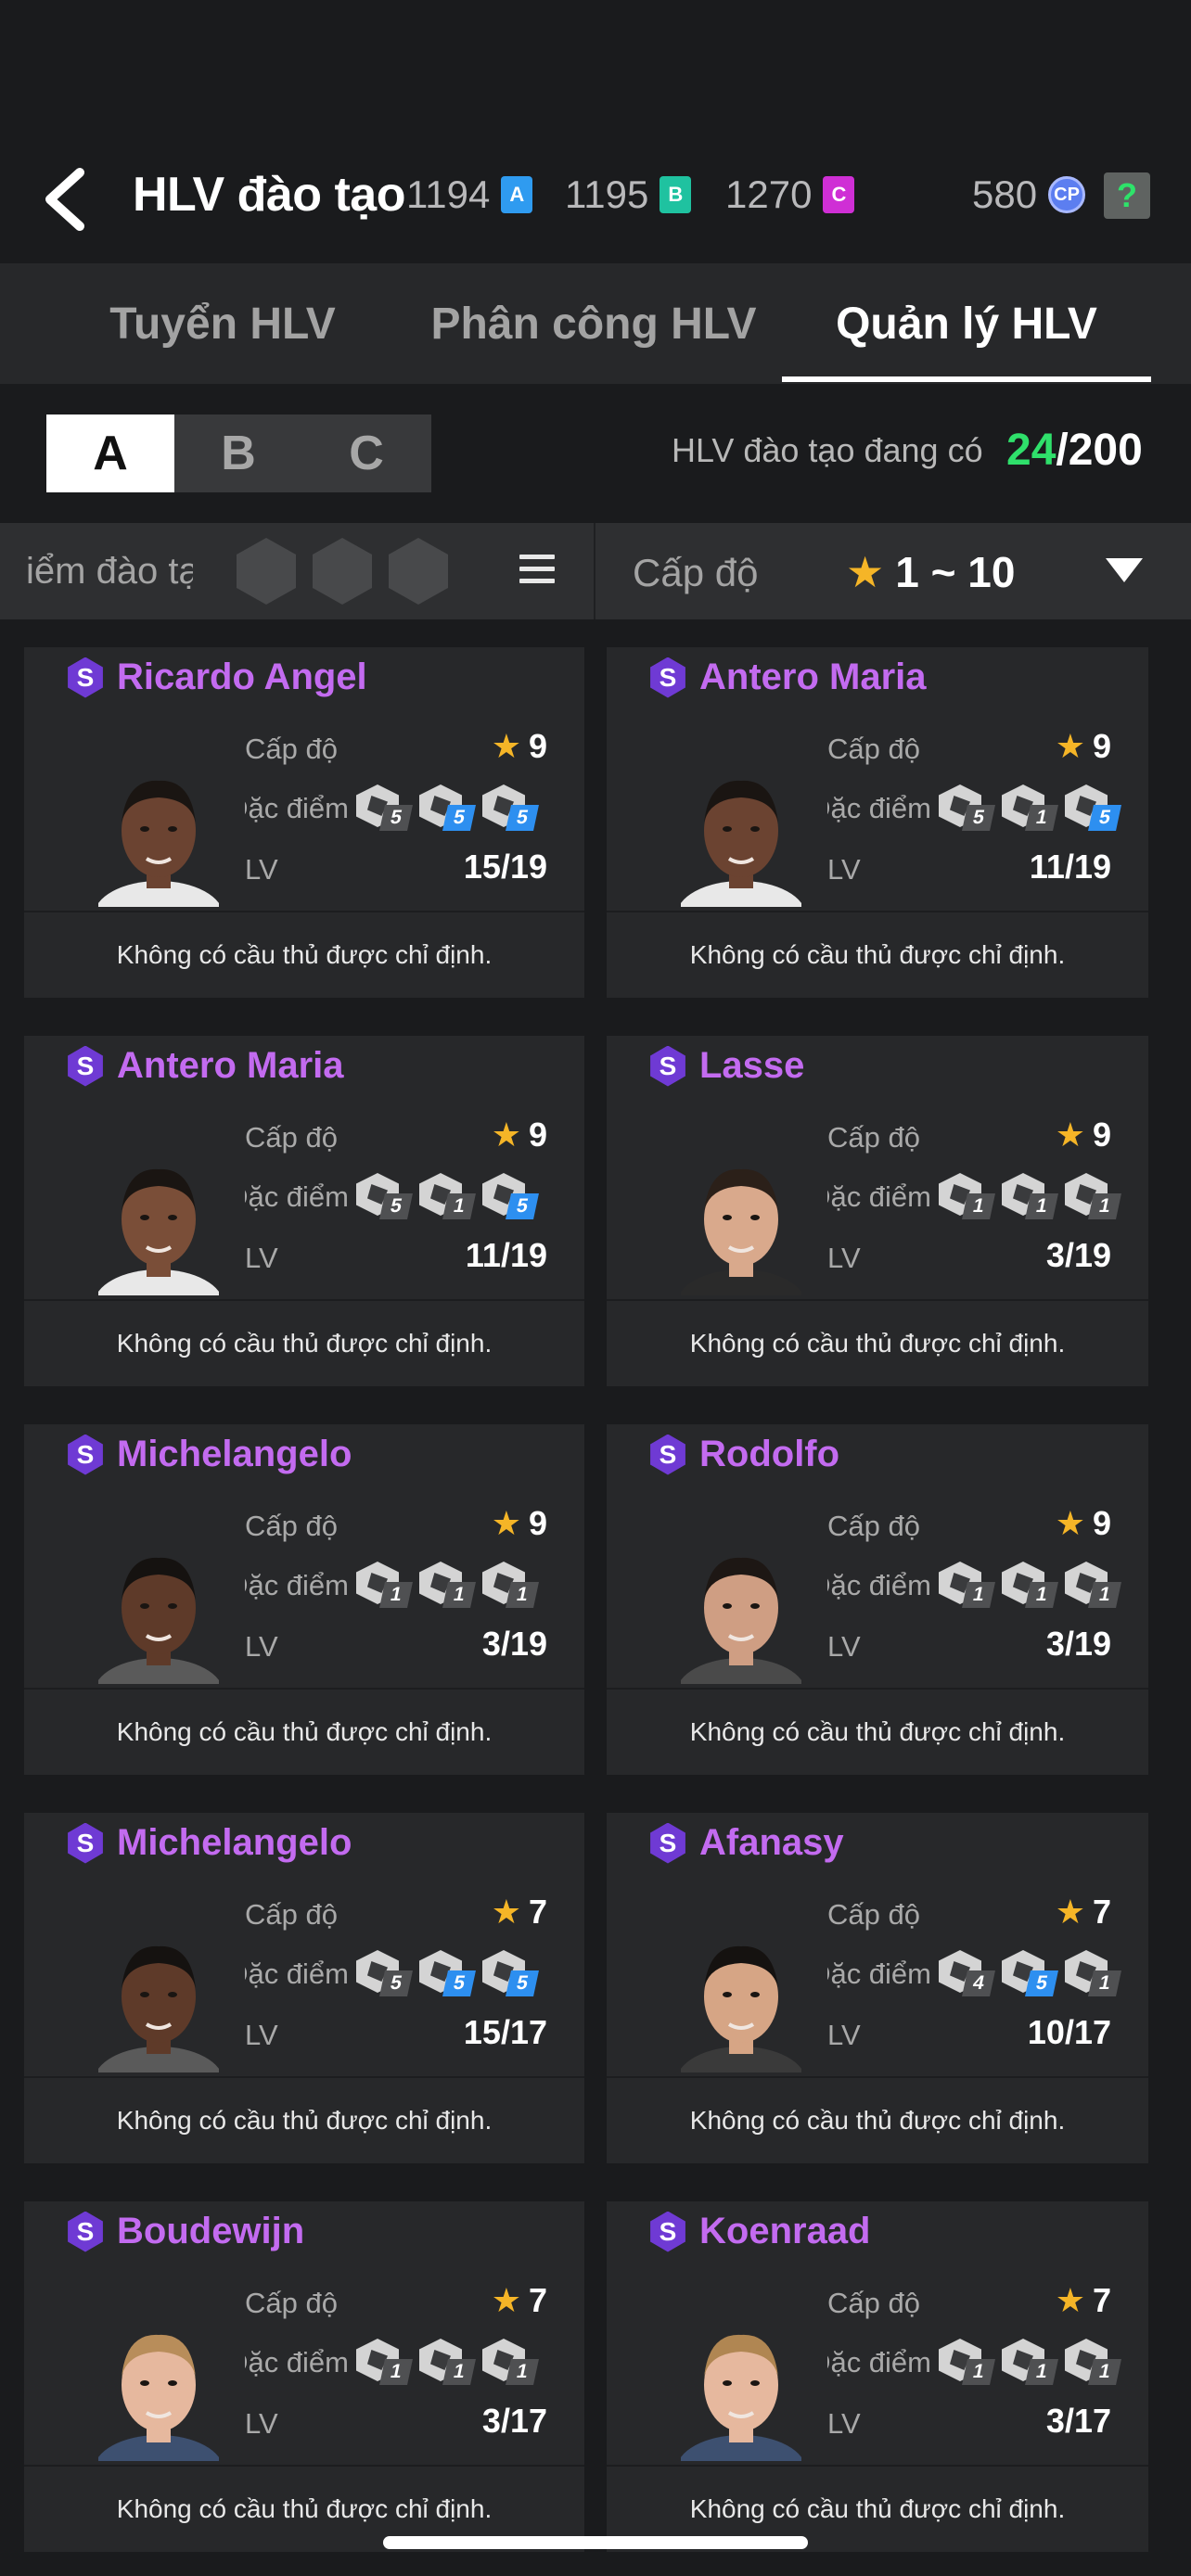 The width and height of the screenshot is (1191, 2576). What do you see at coordinates (65, 199) in the screenshot?
I see `back-arrow-icon` at bounding box center [65, 199].